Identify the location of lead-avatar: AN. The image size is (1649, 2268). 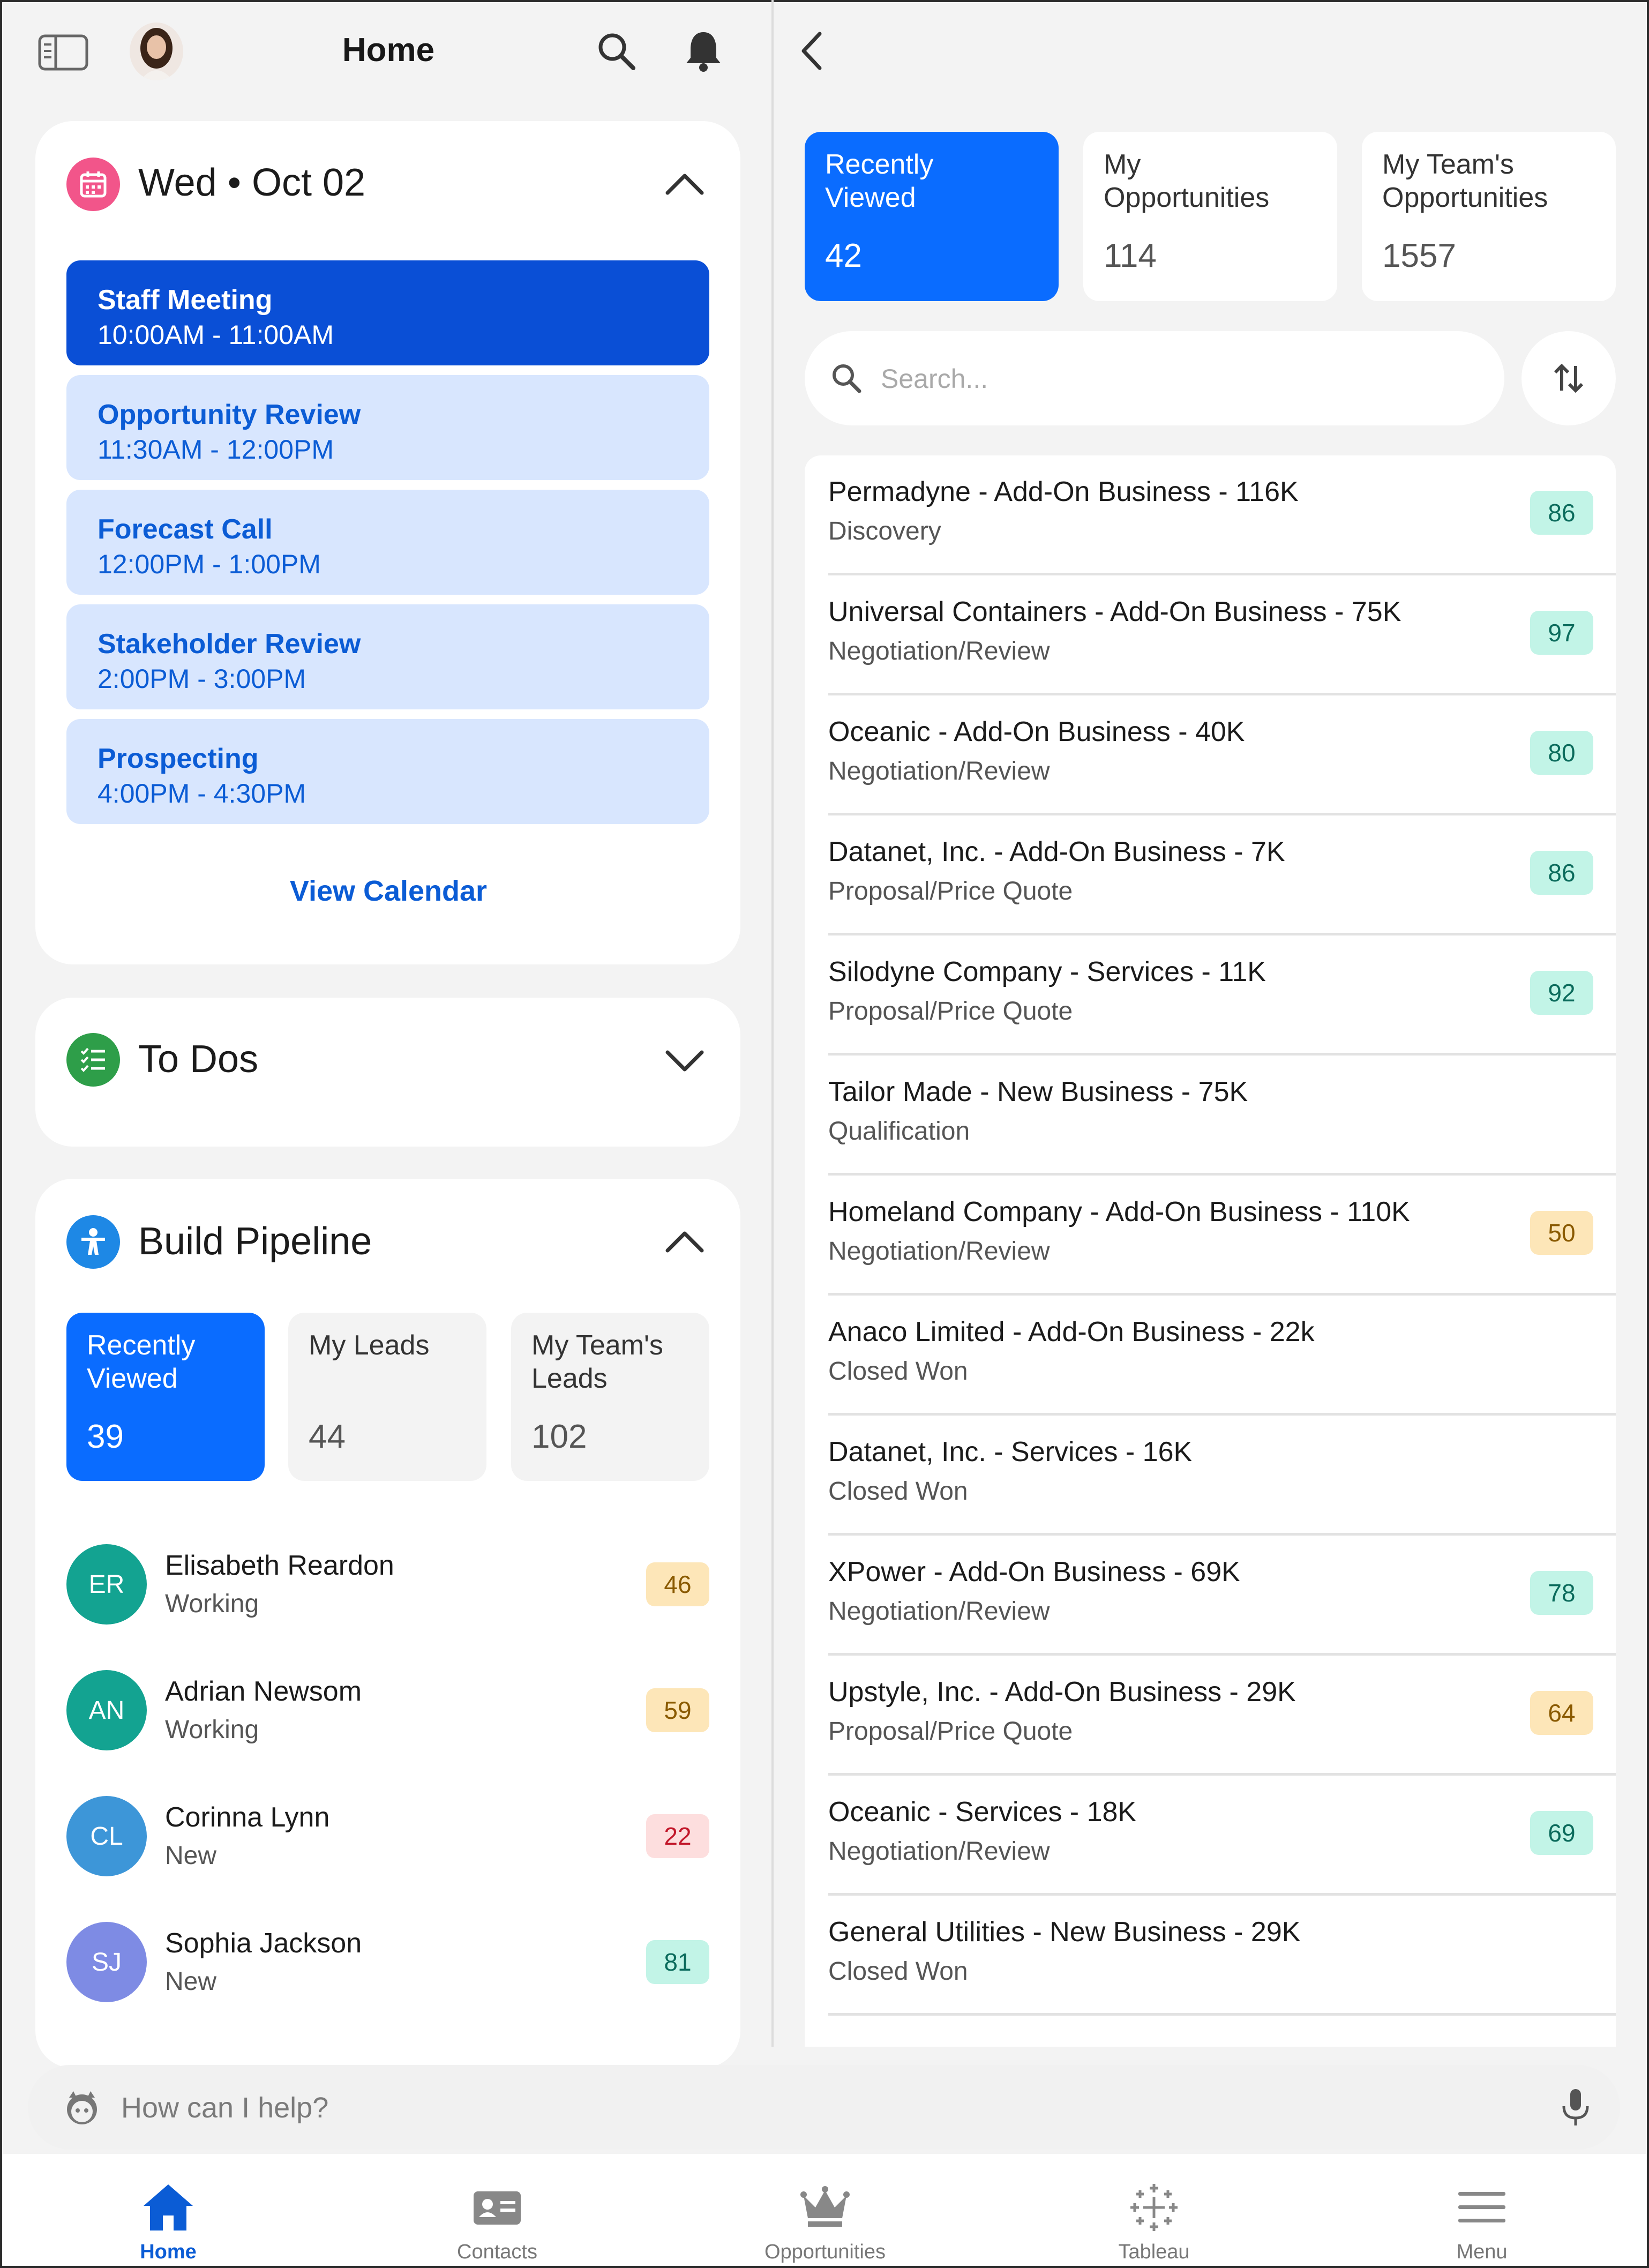
(107, 1710).